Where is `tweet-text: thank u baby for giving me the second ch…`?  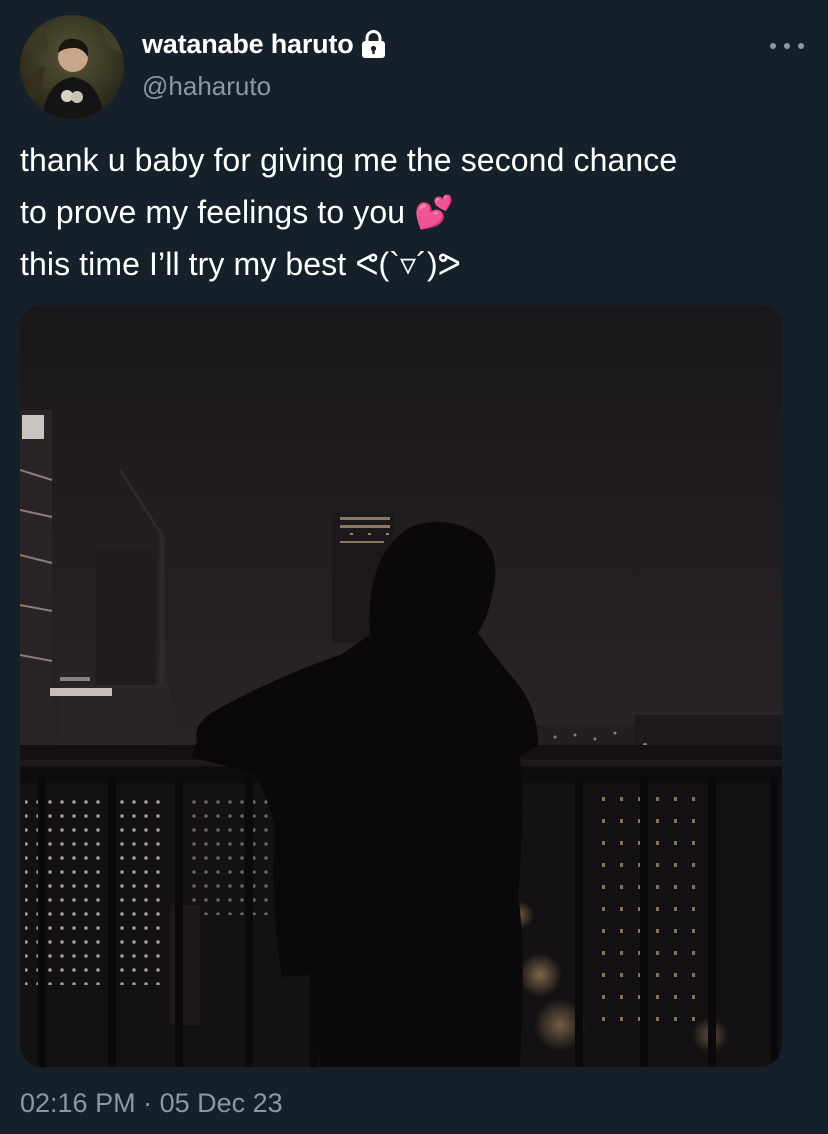 tweet-text: thank u baby for giving me the second ch… is located at coordinates (417, 212).